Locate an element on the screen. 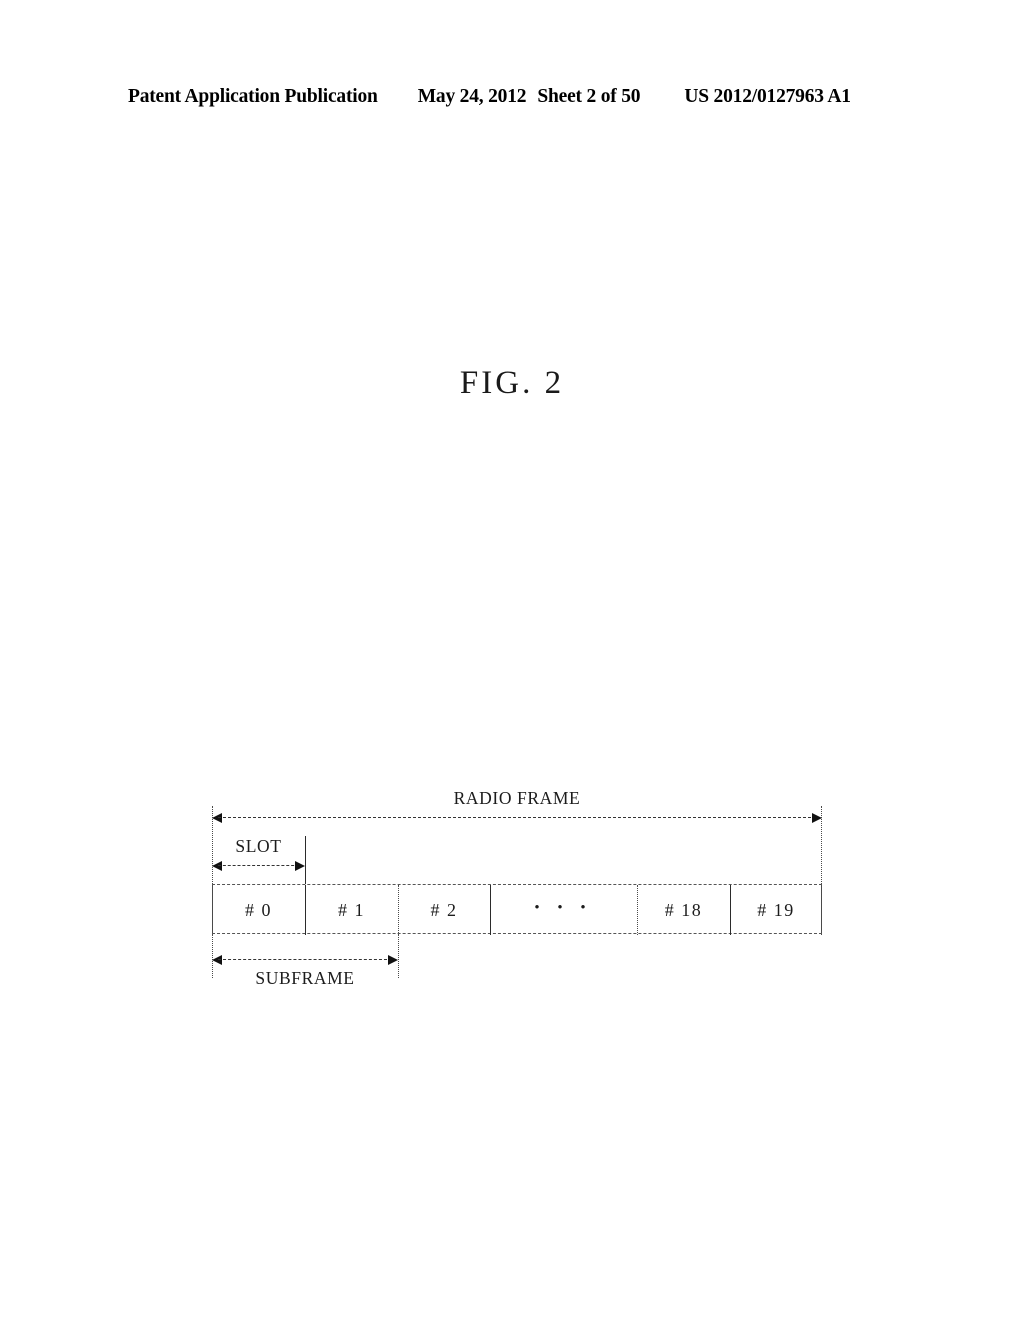  slot-cell: # 0 is located at coordinates (258, 909).